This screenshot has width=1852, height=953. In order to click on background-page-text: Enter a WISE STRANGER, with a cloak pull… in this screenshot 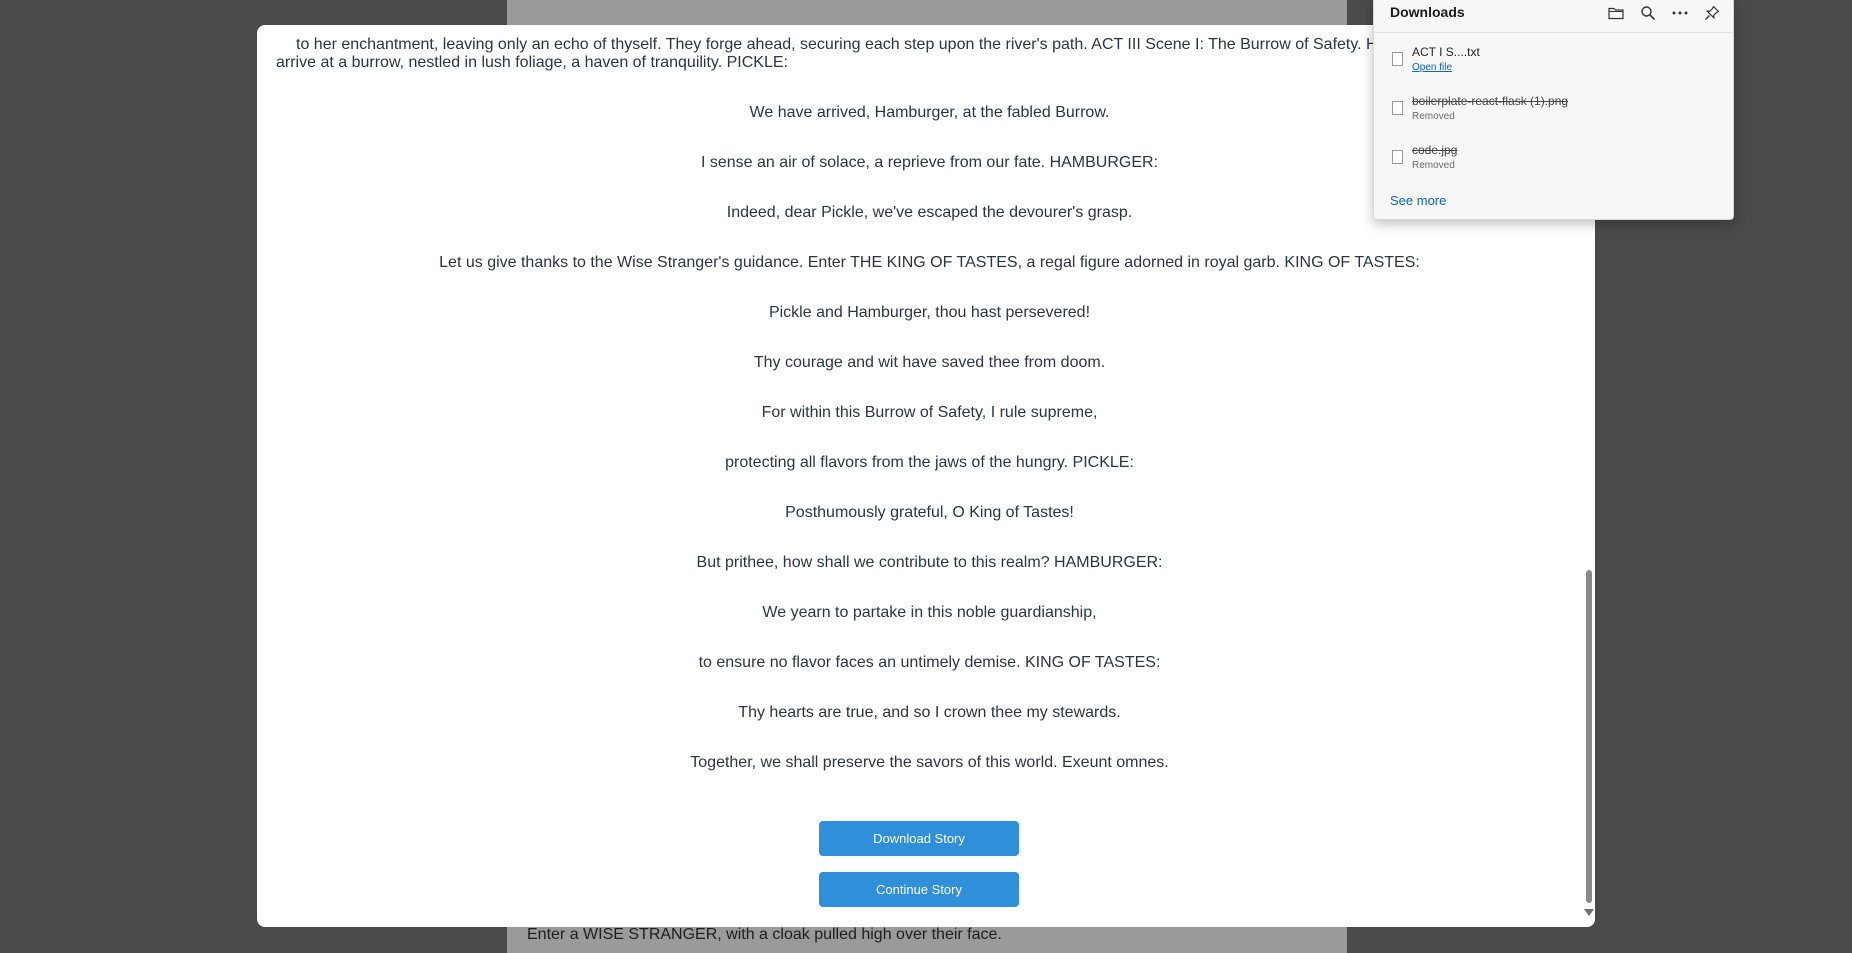, I will do `click(764, 934)`.